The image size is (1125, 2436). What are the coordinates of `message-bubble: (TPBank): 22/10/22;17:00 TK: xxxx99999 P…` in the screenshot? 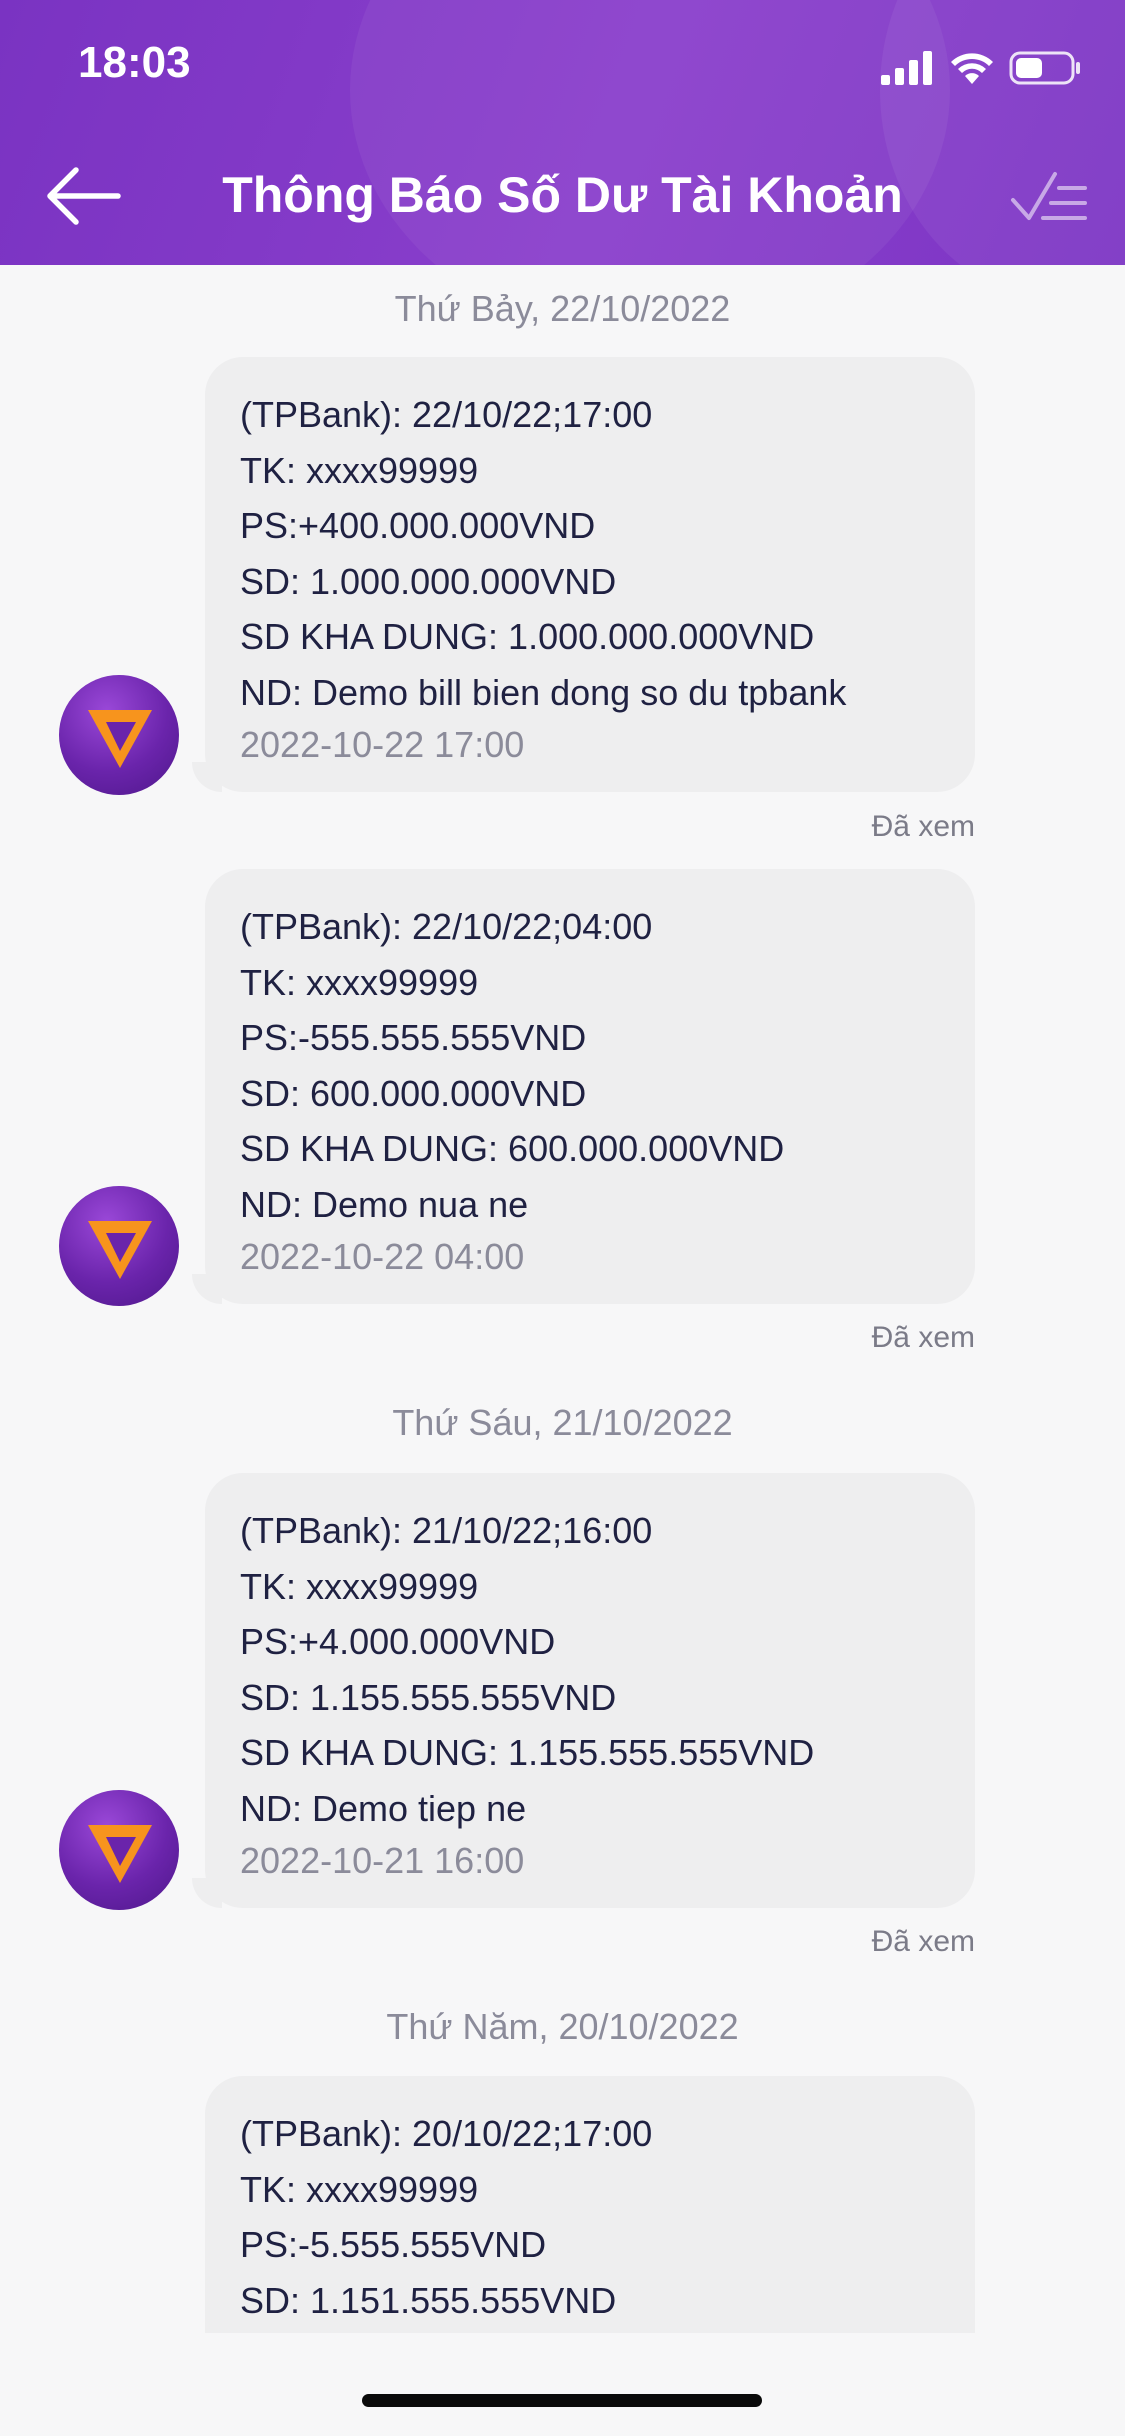 It's located at (590, 574).